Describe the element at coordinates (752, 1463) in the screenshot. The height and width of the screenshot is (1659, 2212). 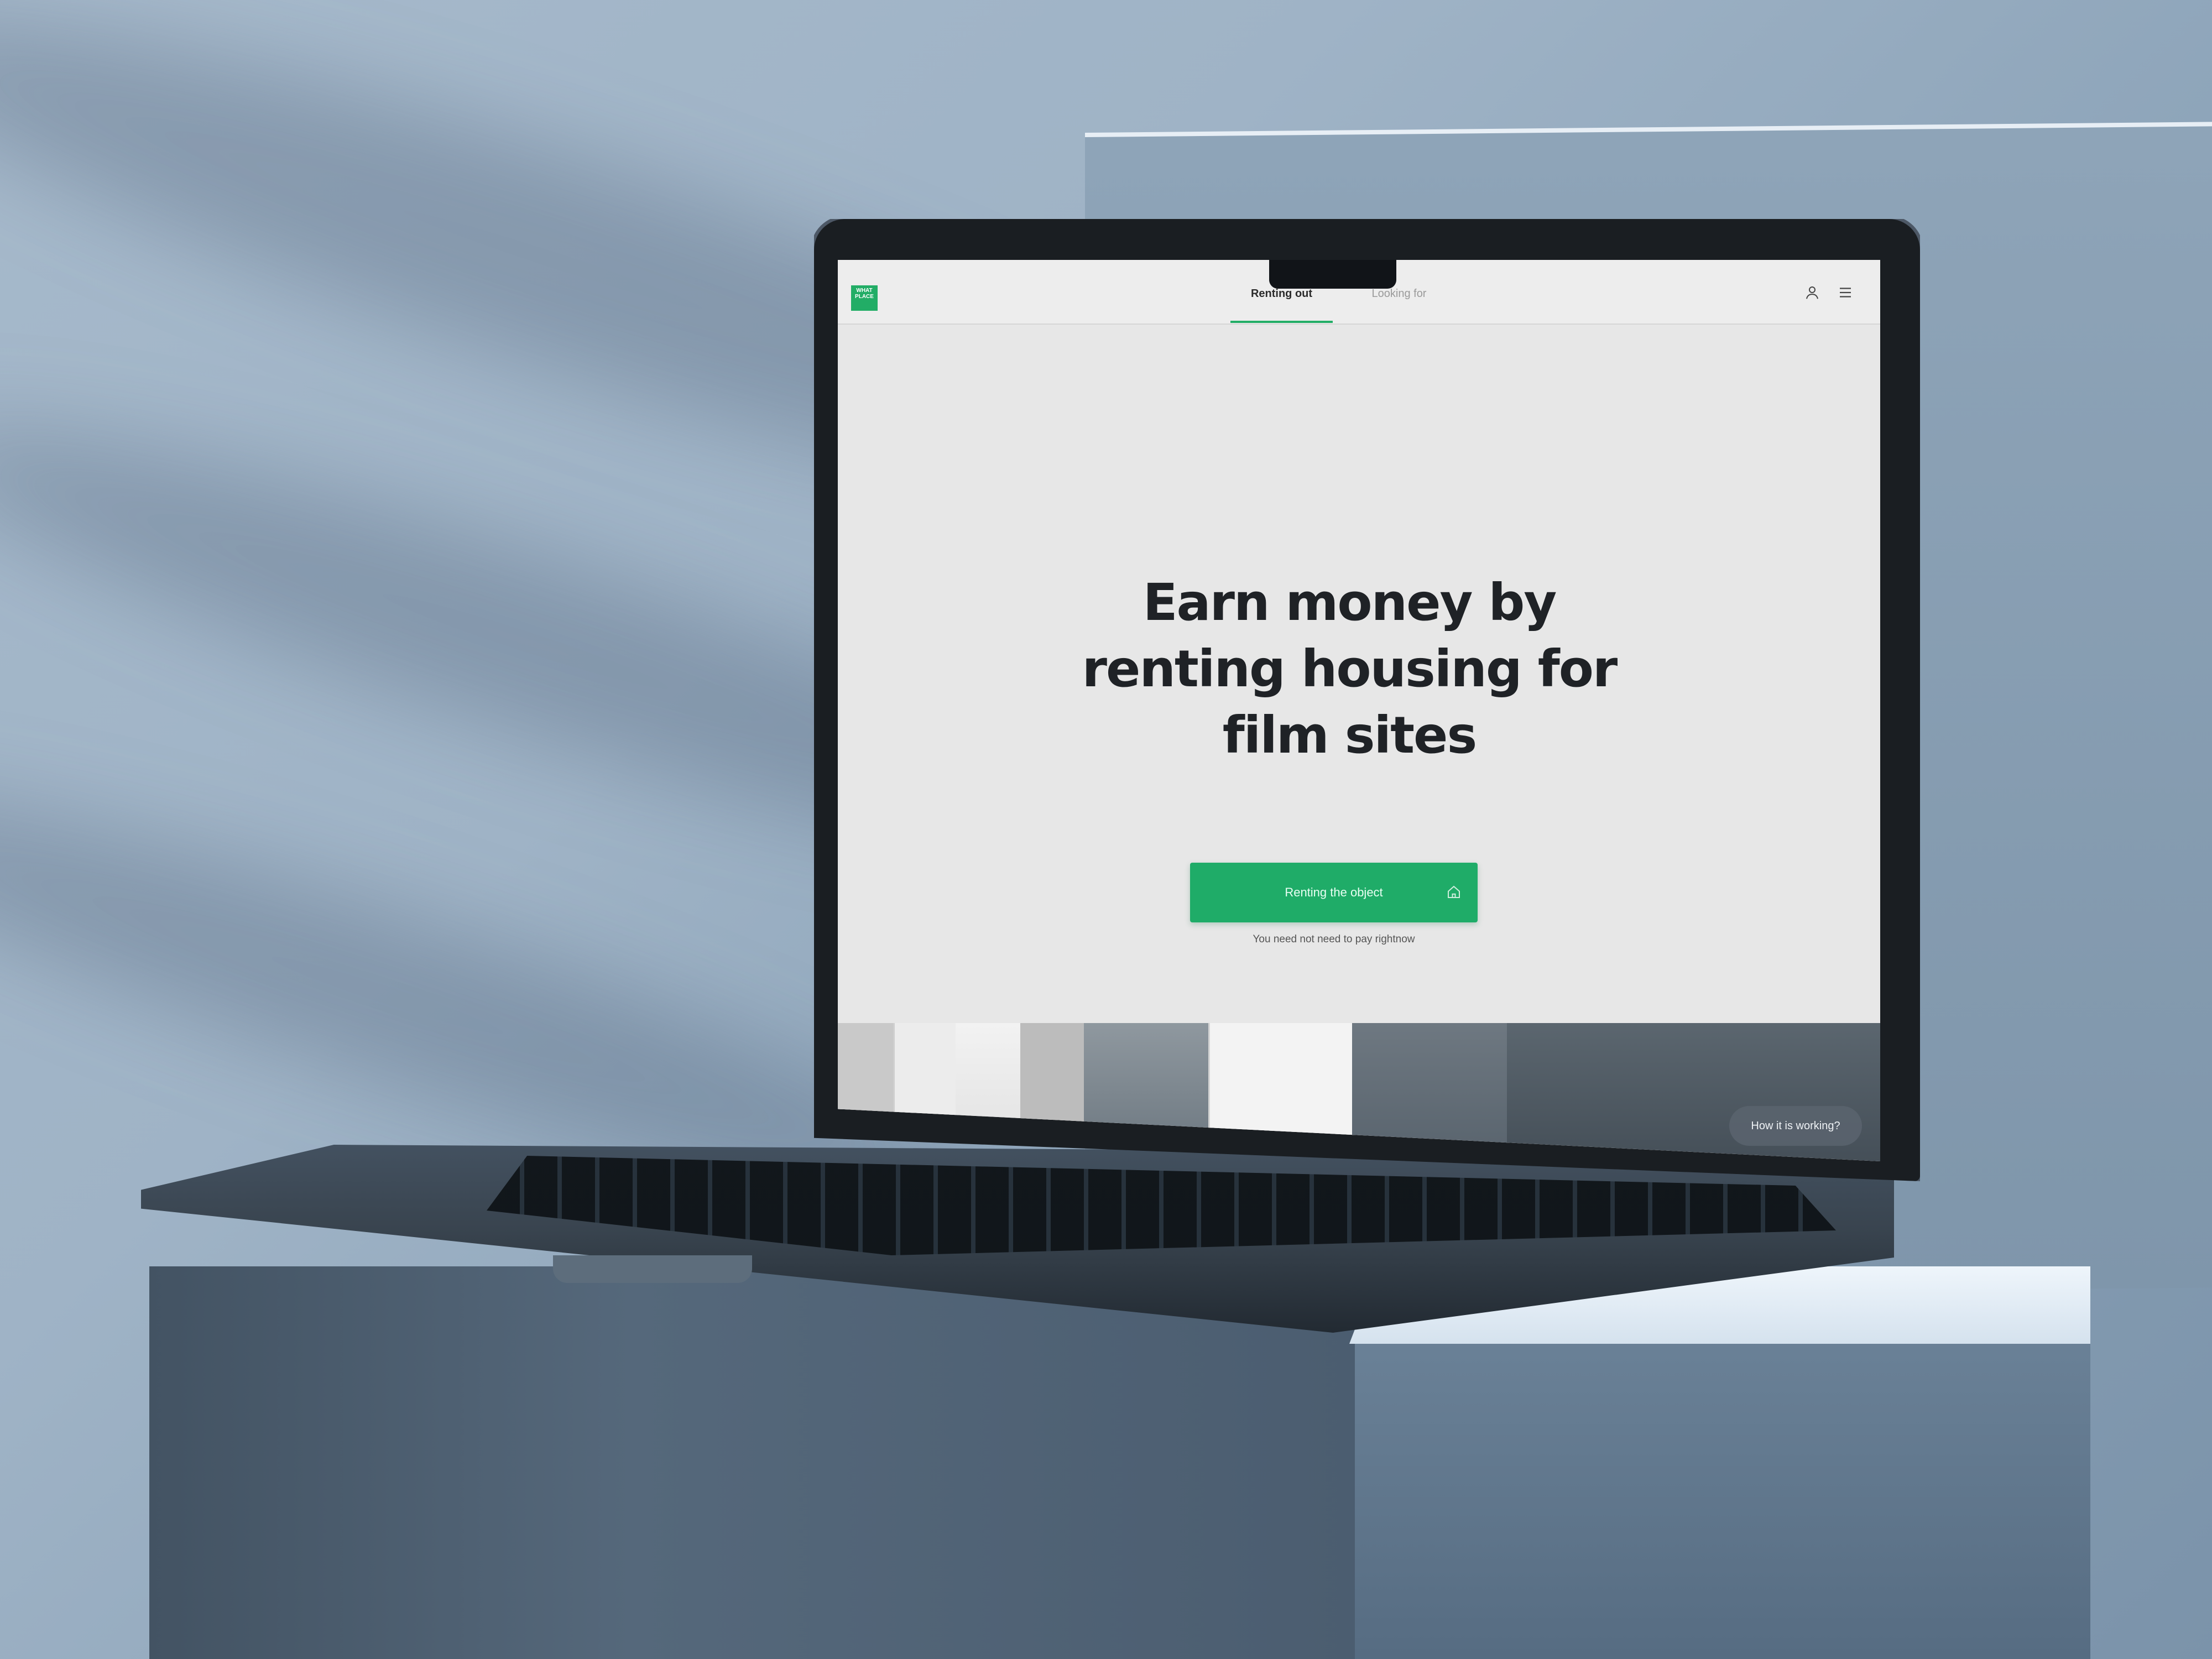
I see `pedestal` at that location.